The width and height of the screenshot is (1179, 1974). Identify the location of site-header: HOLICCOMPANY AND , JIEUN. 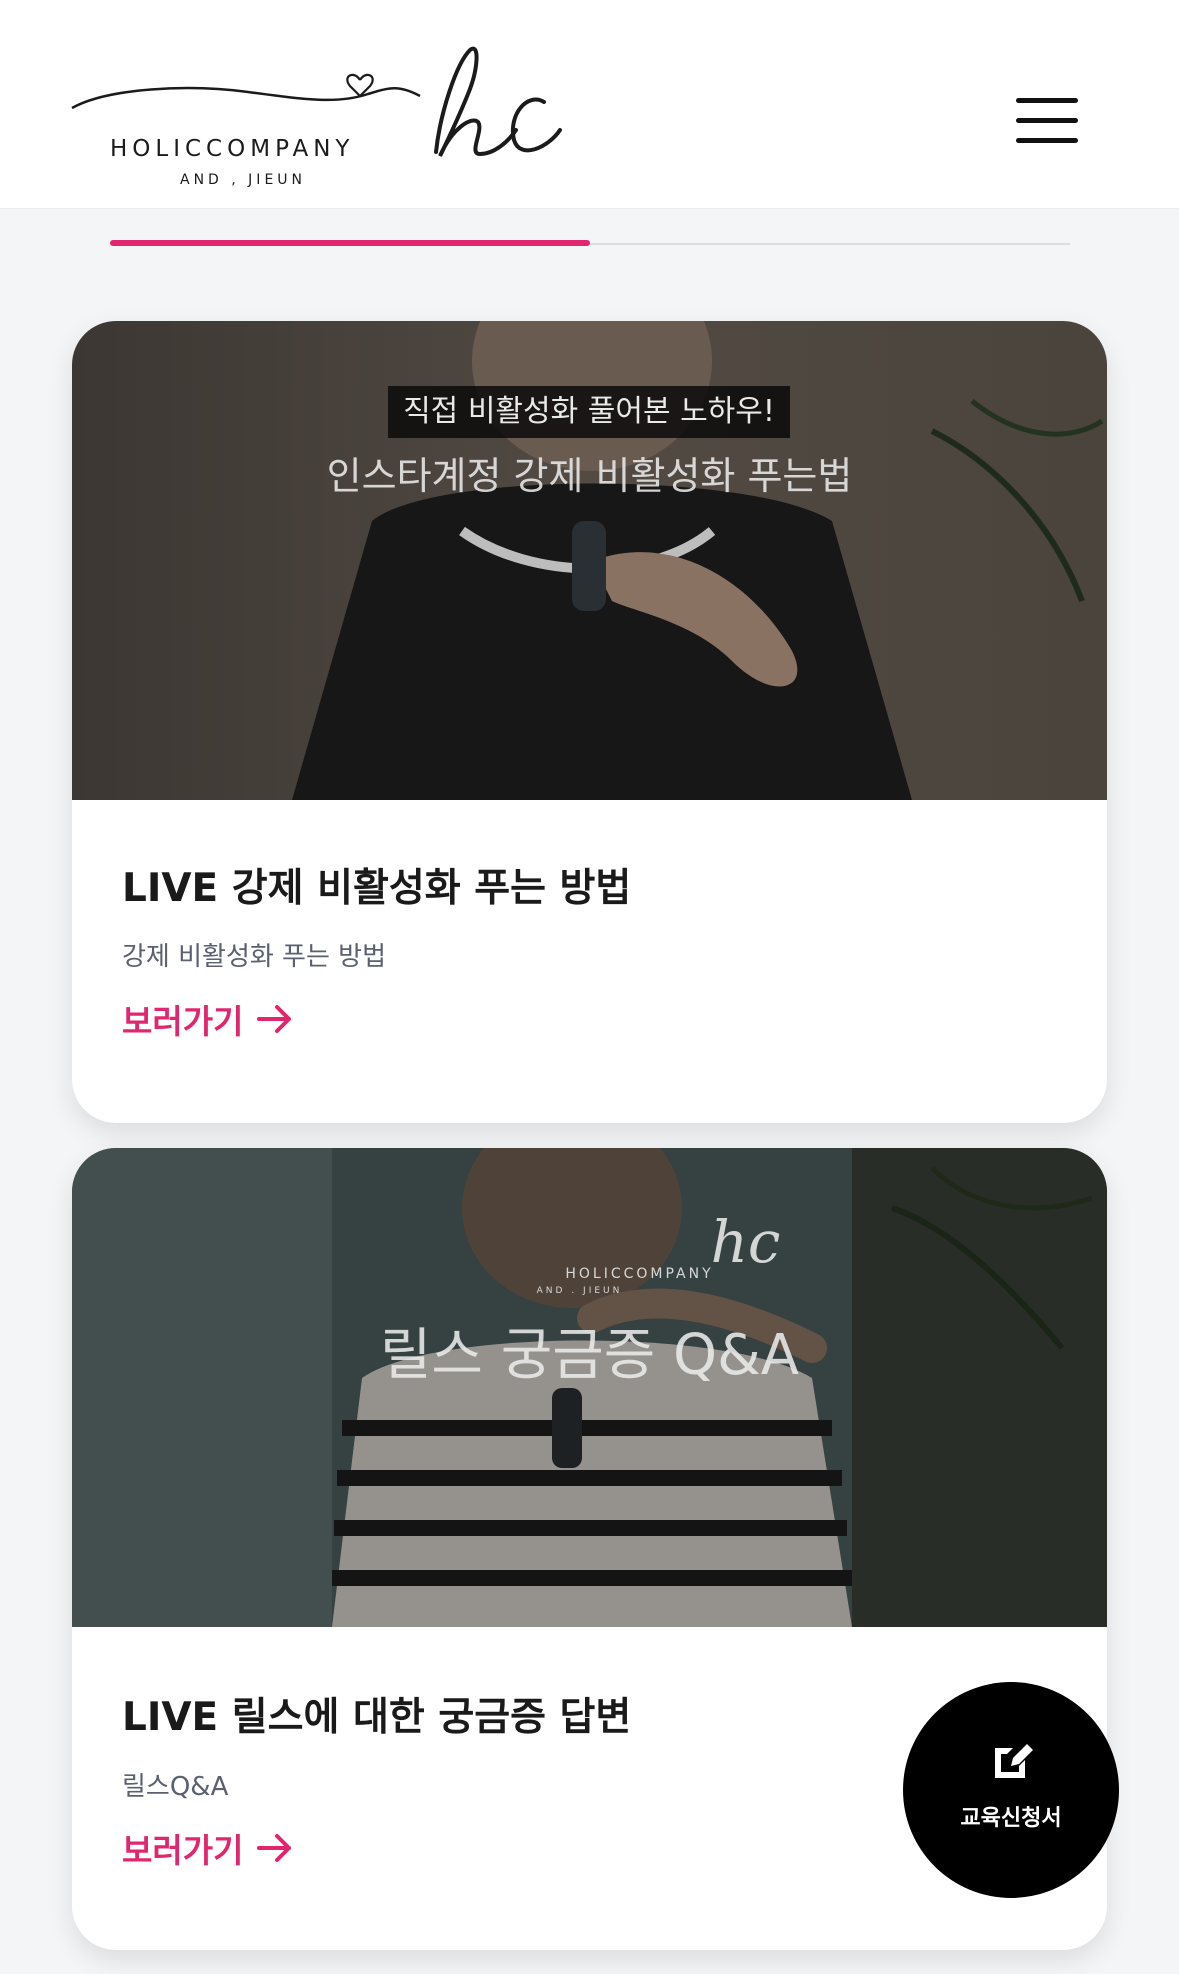
(589, 104).